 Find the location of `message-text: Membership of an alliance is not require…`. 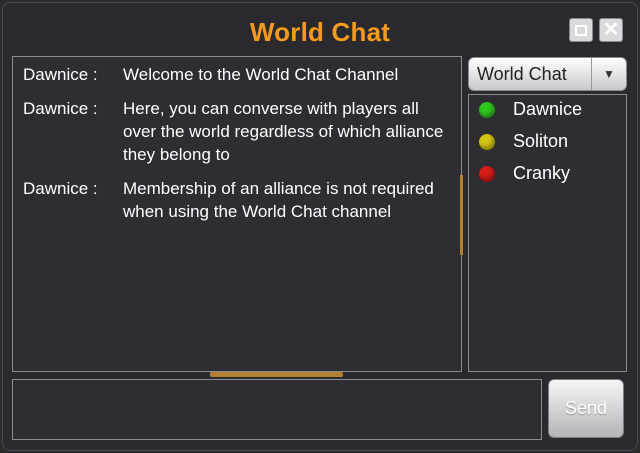

message-text: Membership of an alliance is not require… is located at coordinates (278, 200).